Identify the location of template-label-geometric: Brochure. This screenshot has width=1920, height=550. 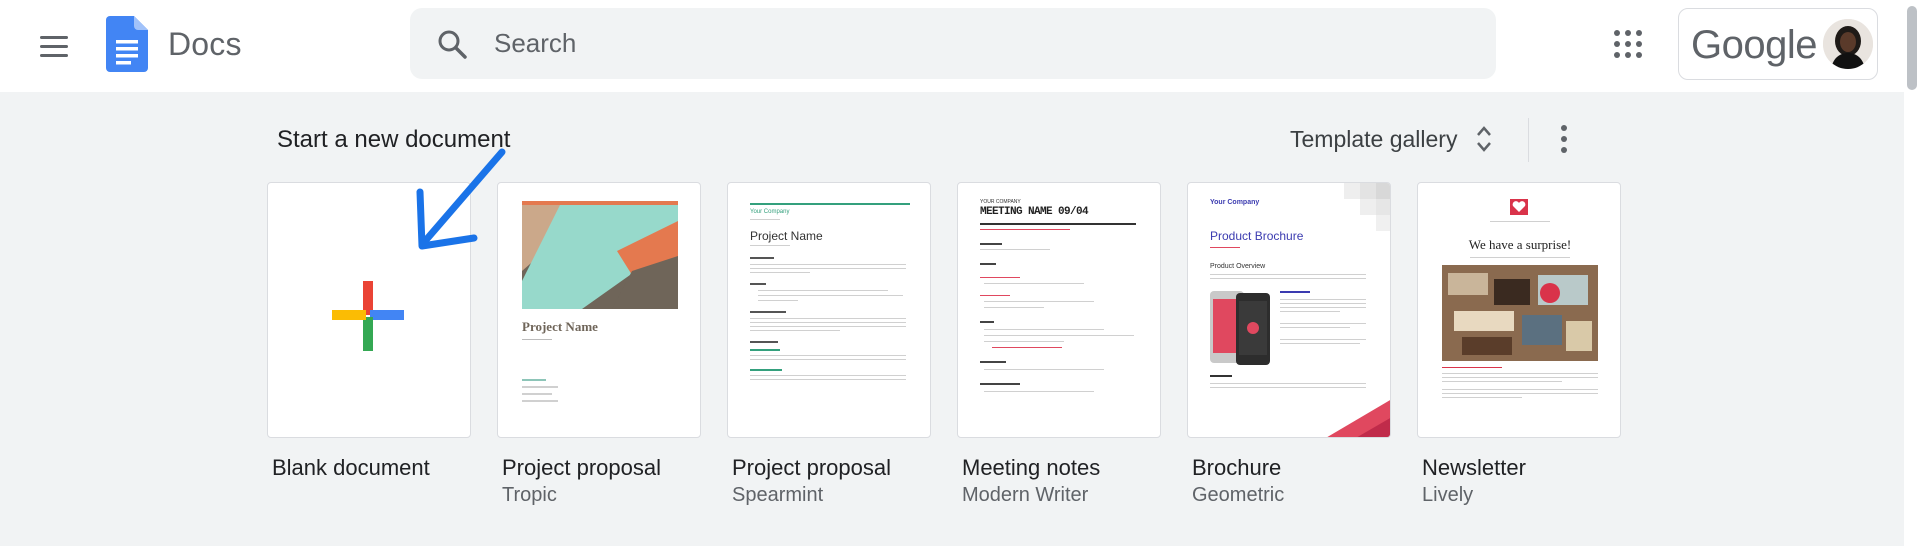
(1236, 468).